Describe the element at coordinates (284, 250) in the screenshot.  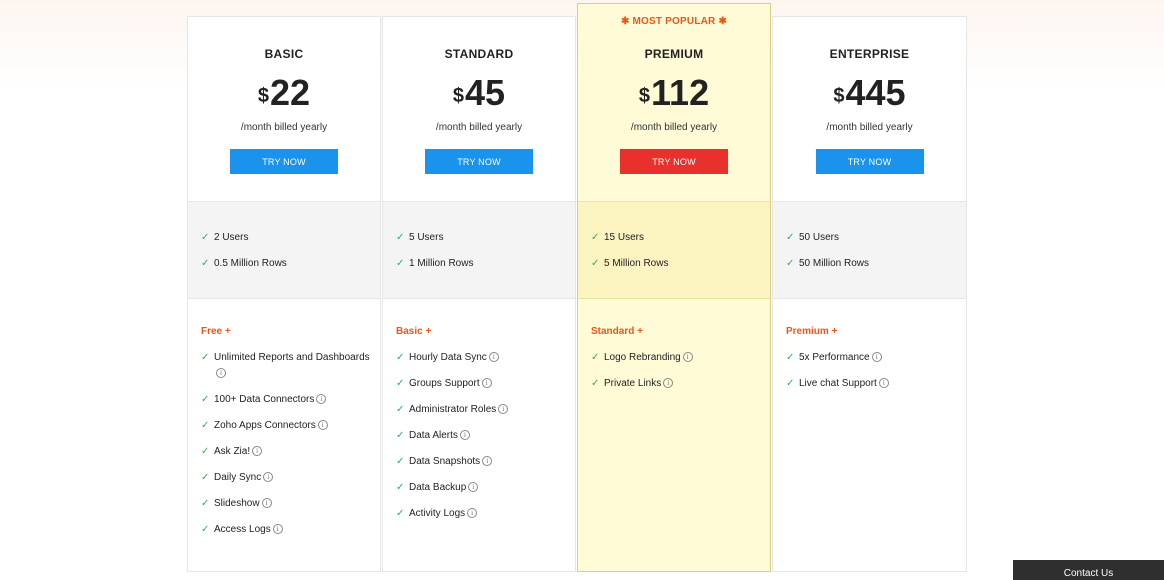
I see `plan-limits: ✓ 2 Users ✓ 0.5 Million Rows` at that location.